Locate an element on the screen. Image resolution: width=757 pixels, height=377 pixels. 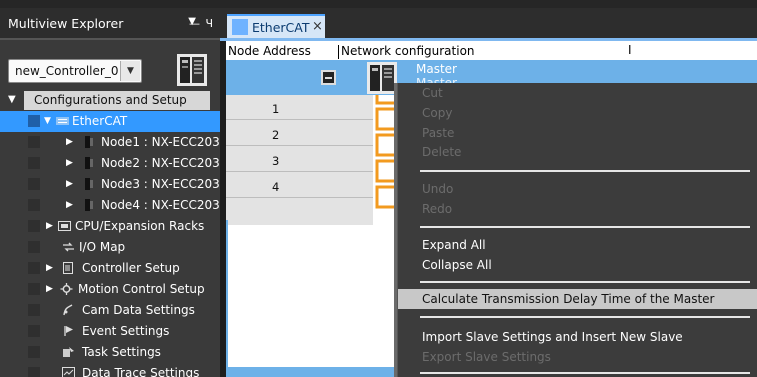
tree-item-cam-data-settings: Cam Data Settings is located at coordinates (110, 310).